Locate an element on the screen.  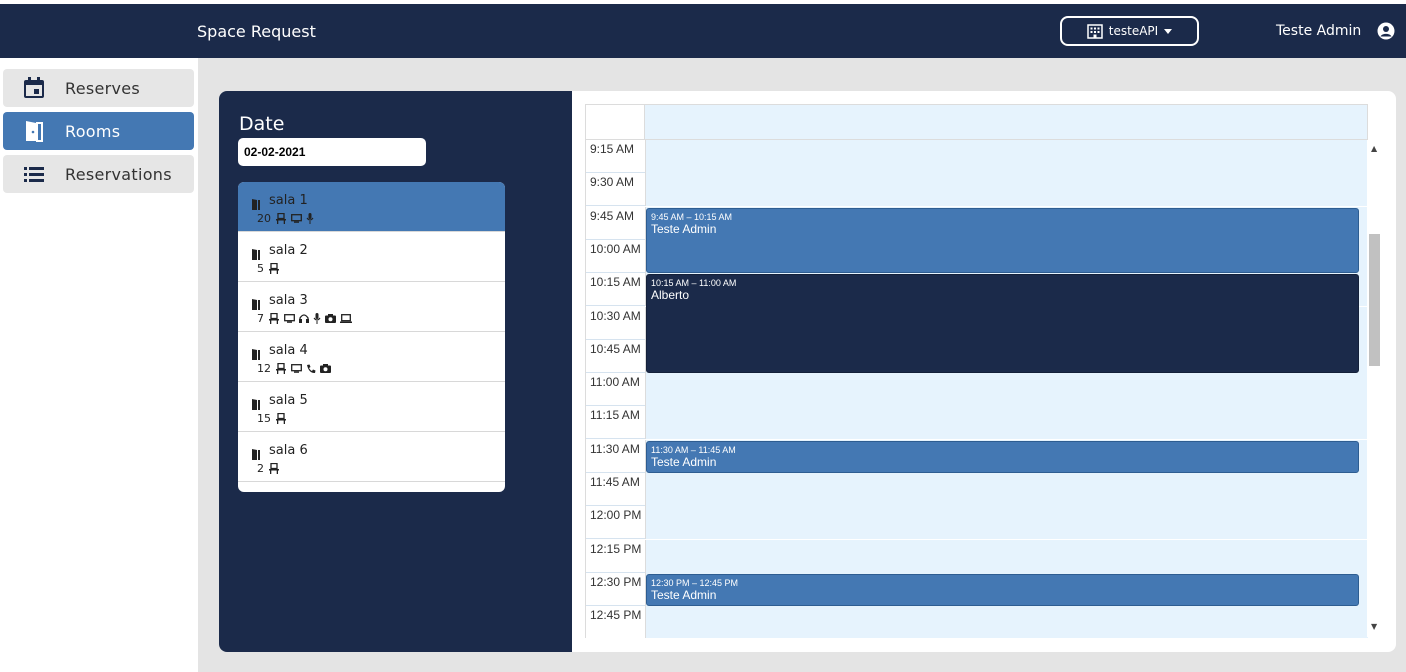
scroll-down-arrow-icon: ▼ is located at coordinates (1374, 626).